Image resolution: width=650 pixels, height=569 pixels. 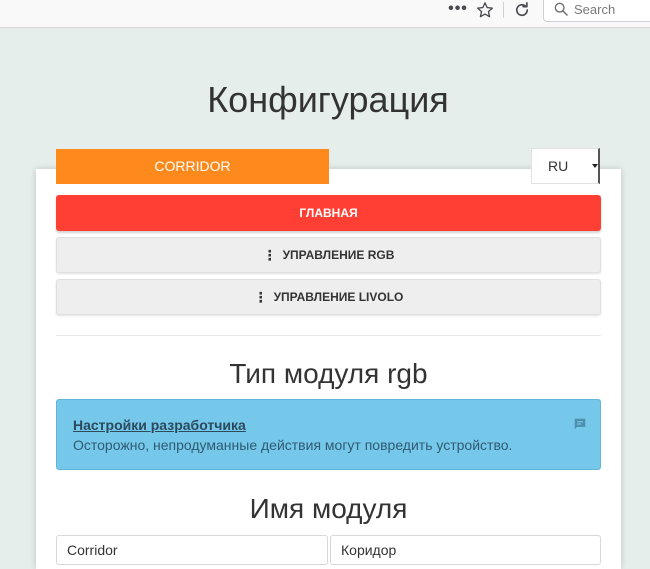 I want to click on page-title: Конфигурация, so click(x=328, y=99).